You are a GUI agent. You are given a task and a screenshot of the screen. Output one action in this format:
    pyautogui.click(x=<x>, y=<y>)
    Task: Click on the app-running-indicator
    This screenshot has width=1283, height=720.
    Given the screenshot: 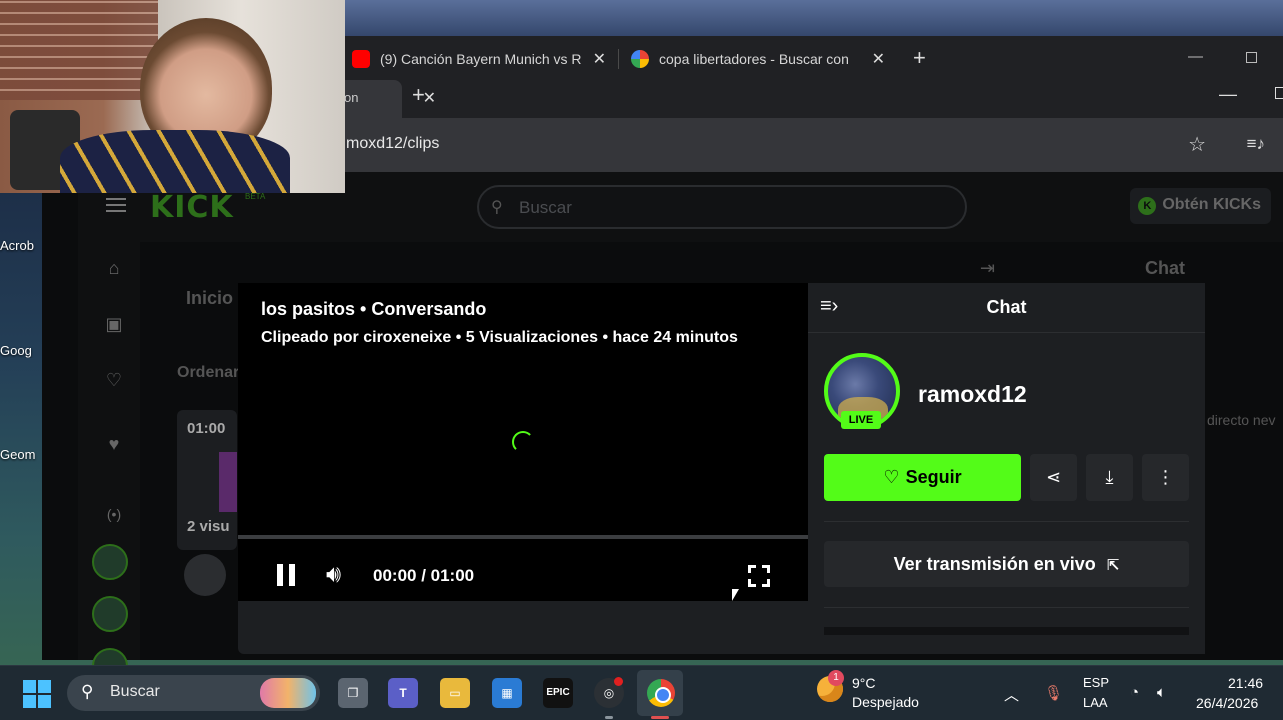 What is the action you would take?
    pyautogui.click(x=609, y=717)
    